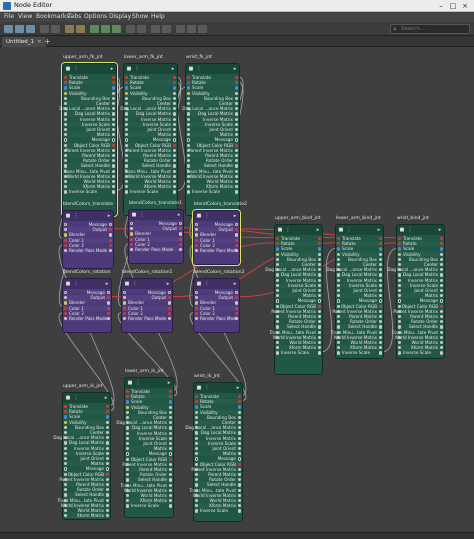  I want to click on frame-selected-icon, so click(80, 29).